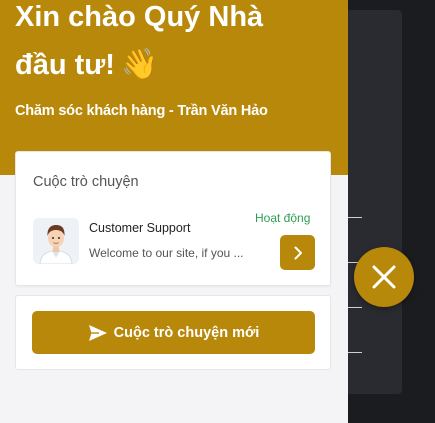 The width and height of the screenshot is (435, 423). What do you see at coordinates (86, 182) in the screenshot?
I see `conversations-title: Cuộc trò chuyện` at bounding box center [86, 182].